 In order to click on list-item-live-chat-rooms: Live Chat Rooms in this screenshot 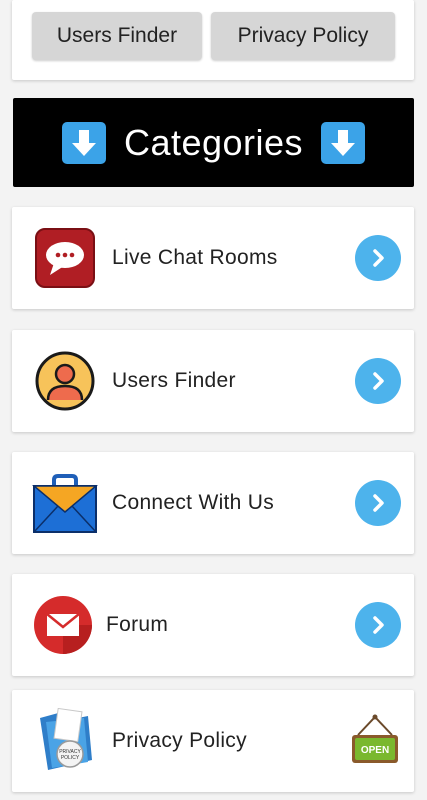, I will do `click(213, 258)`.